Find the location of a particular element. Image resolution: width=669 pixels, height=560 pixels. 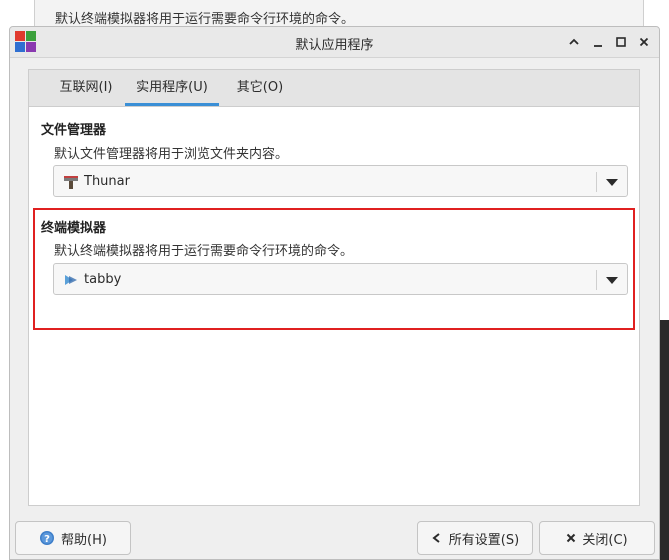

collapse-icon is located at coordinates (574, 41).